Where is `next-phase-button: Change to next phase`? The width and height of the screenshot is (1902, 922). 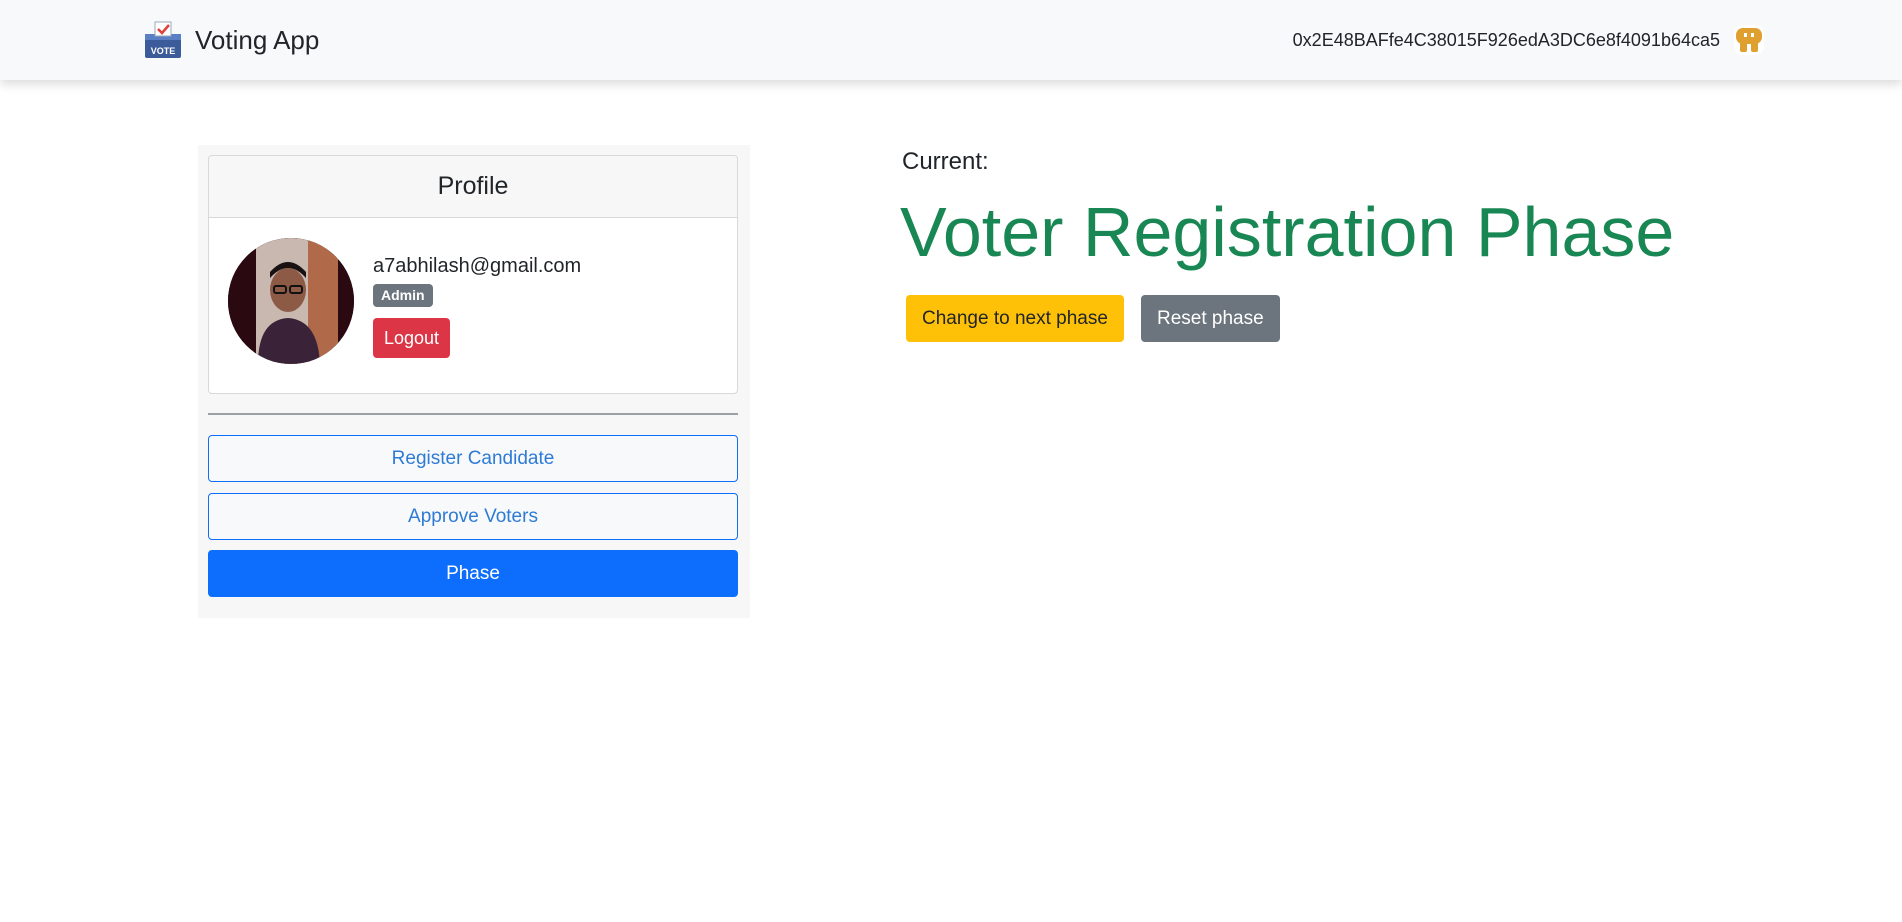 next-phase-button: Change to next phase is located at coordinates (1015, 318).